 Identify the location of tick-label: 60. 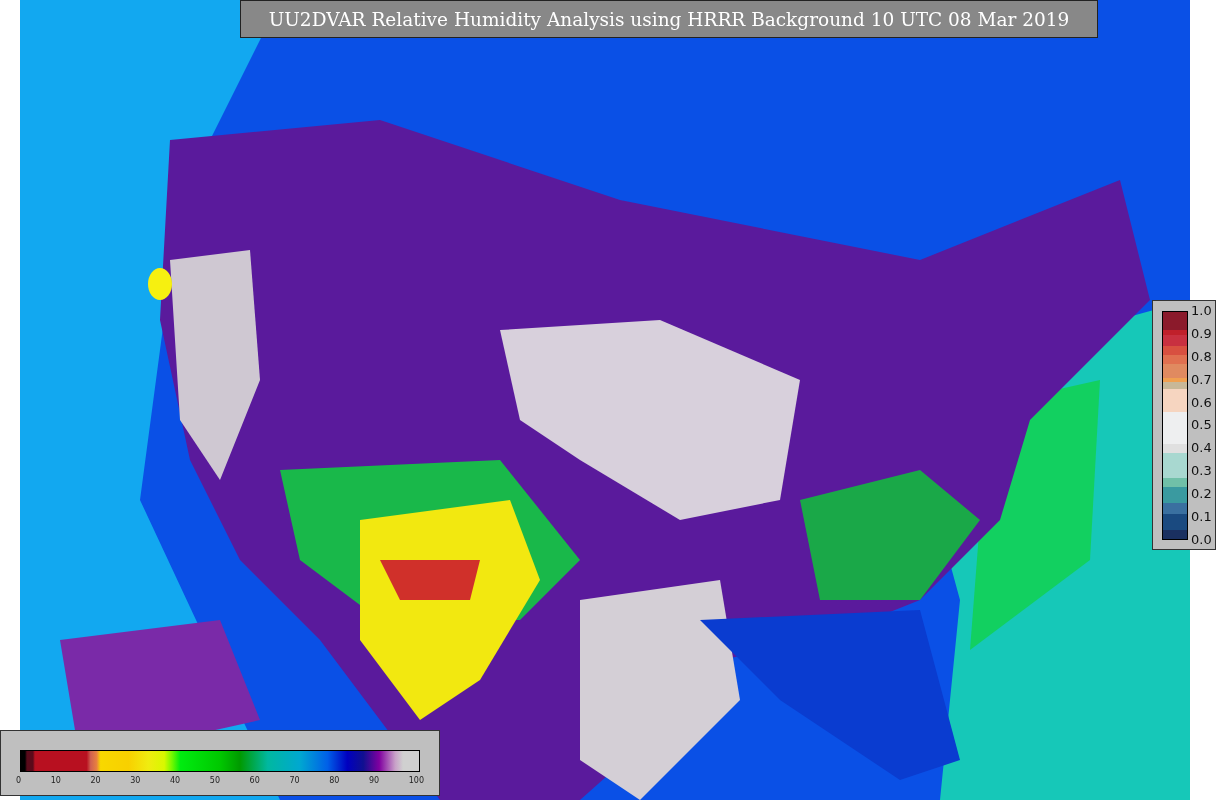
(254, 781).